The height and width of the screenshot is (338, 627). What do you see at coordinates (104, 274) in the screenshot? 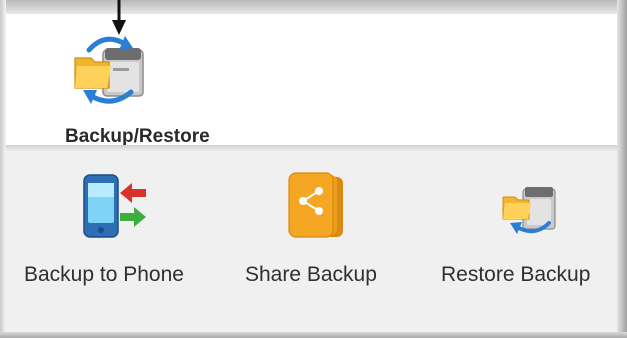
I see `backup-to-phone-label: Backup to Phone` at bounding box center [104, 274].